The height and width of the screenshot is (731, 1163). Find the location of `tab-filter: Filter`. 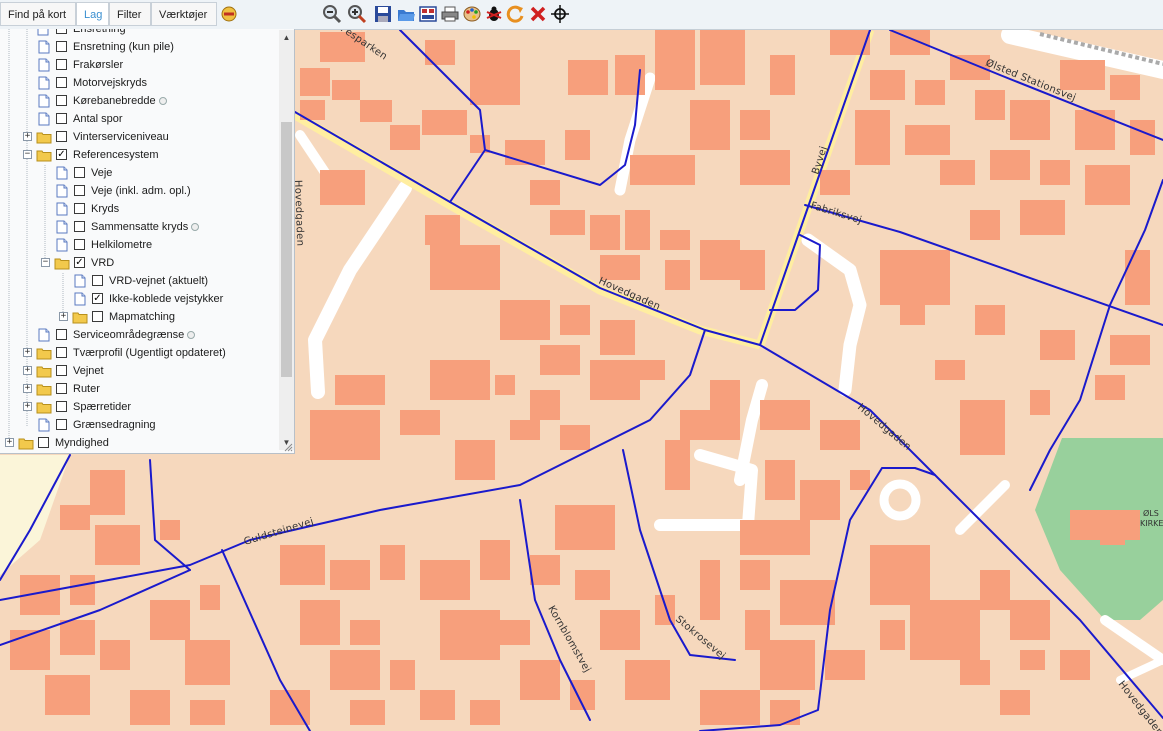

tab-filter: Filter is located at coordinates (130, 14).